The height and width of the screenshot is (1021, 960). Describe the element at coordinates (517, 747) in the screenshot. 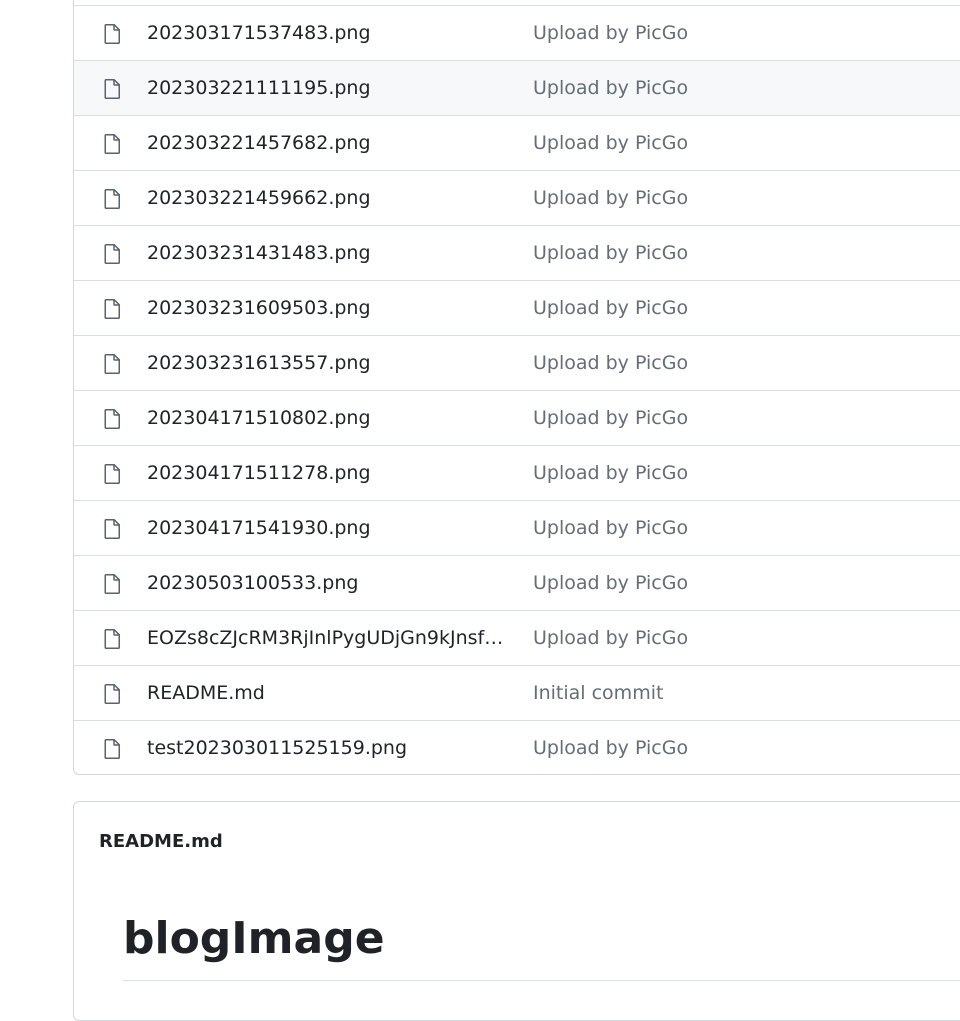

I see `file-row: test202303011525159.png Upload by PicGo` at that location.